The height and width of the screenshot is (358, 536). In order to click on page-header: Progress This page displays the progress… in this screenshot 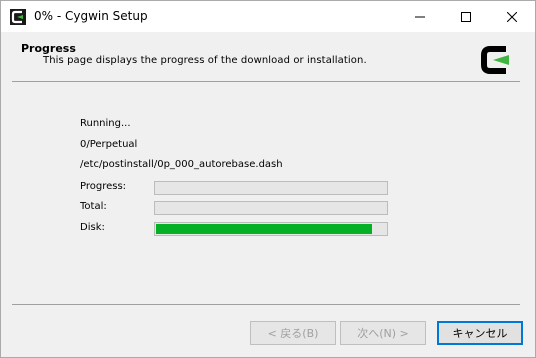, I will do `click(268, 57)`.